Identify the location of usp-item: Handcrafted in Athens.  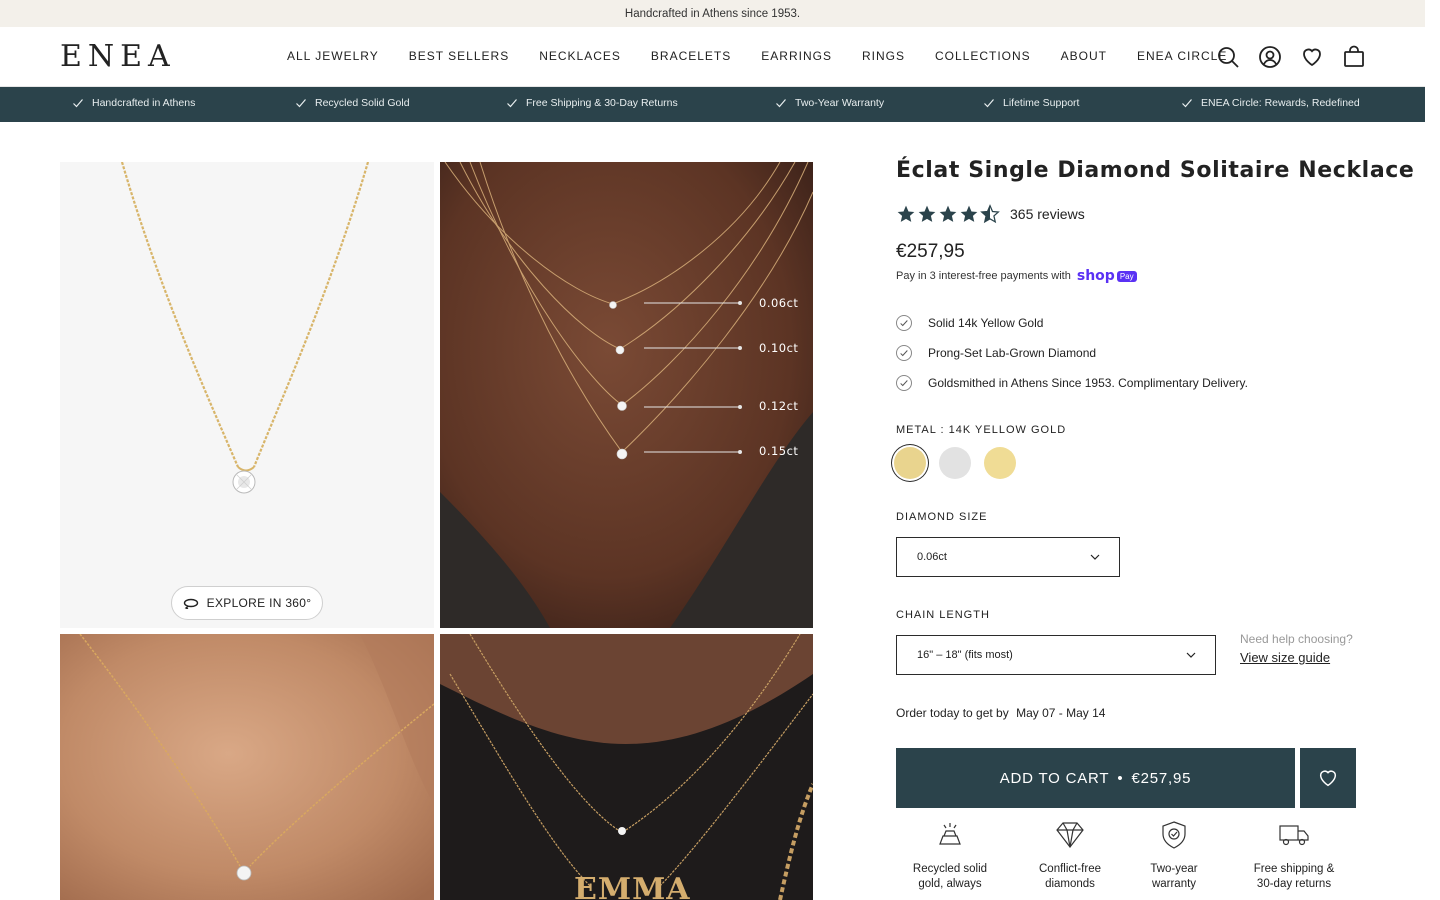
(133, 103).